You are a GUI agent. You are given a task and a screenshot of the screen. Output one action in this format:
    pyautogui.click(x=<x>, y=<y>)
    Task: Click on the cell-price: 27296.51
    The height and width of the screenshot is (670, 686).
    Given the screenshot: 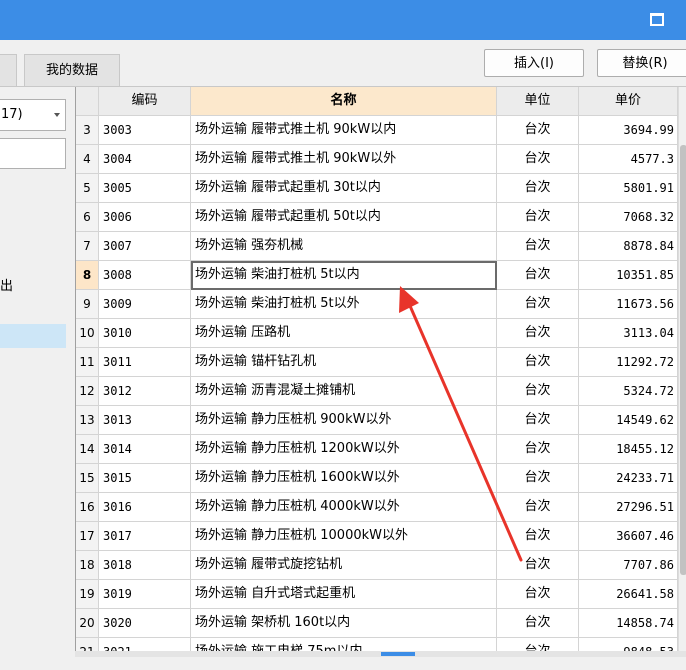 What is the action you would take?
    pyautogui.click(x=628, y=507)
    